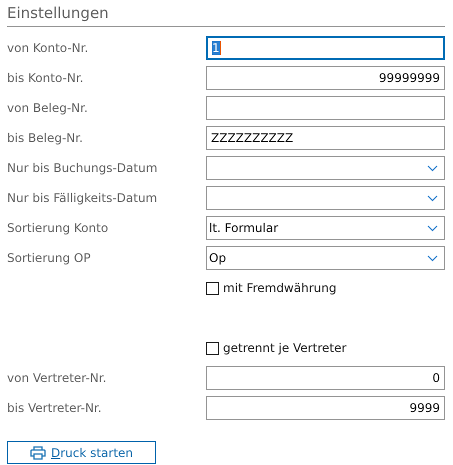 This screenshot has height=465, width=453. What do you see at coordinates (325, 408) in the screenshot?
I see `input-field: 9999` at bounding box center [325, 408].